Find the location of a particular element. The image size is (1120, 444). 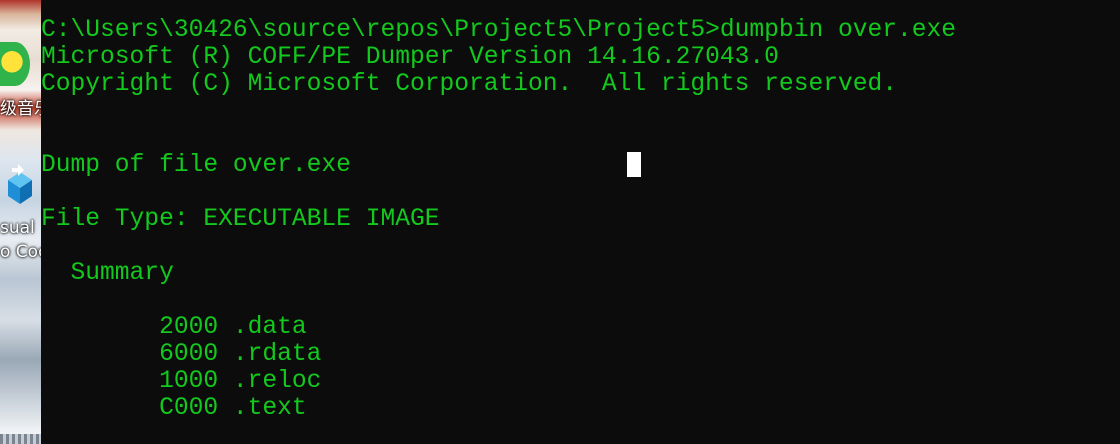

console-line-summary: Summary is located at coordinates (107, 273).